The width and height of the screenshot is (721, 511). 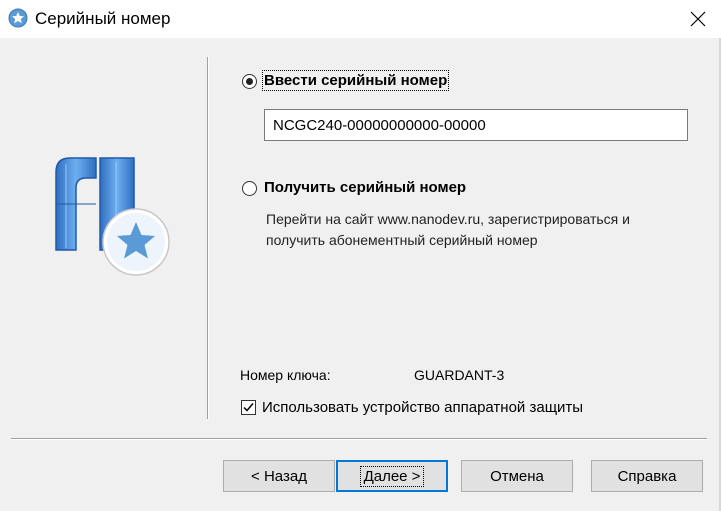 I want to click on back-button-label: < Назад, so click(x=279, y=476).